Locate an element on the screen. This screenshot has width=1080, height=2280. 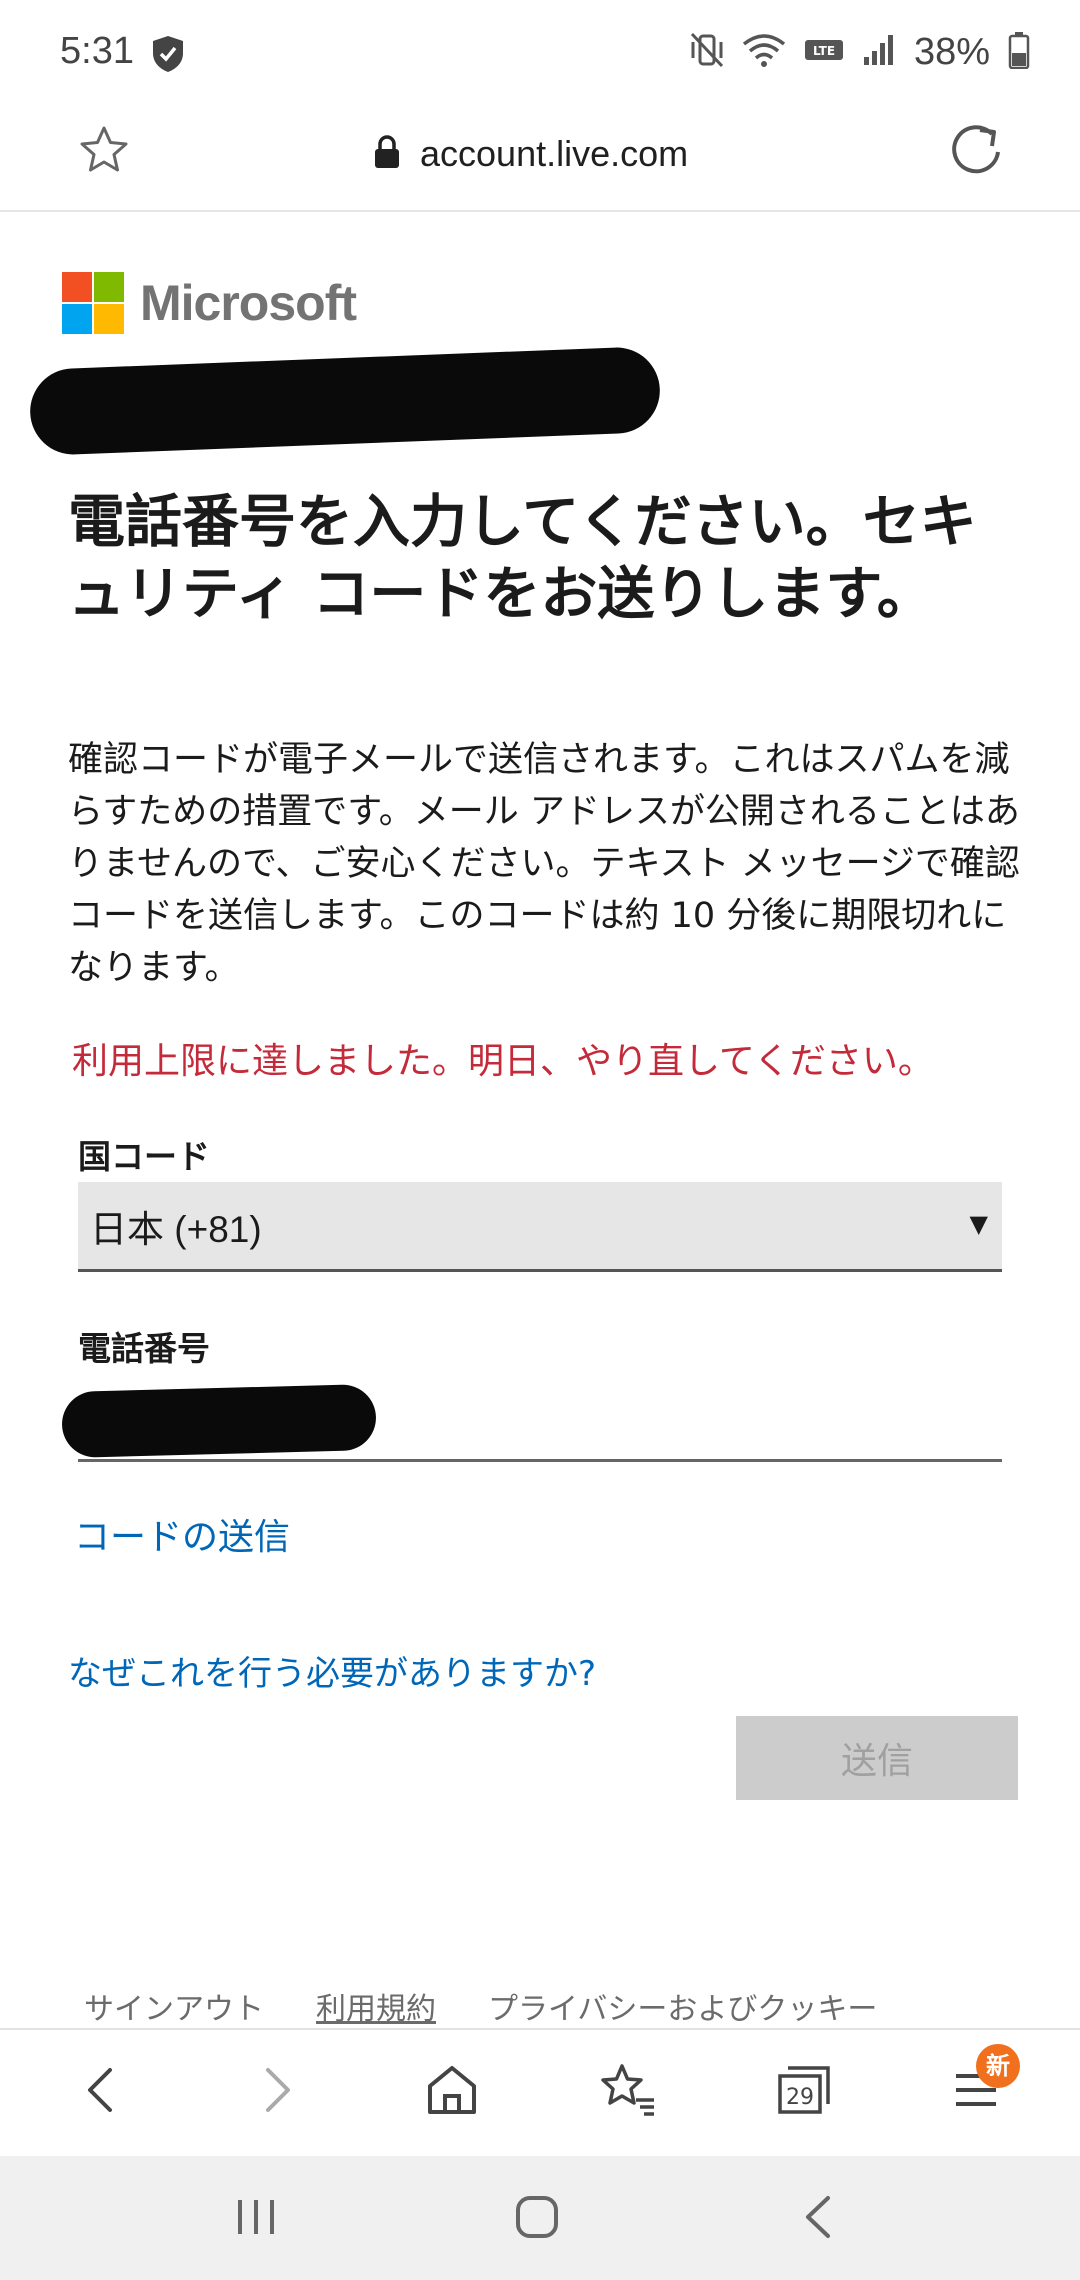
shield-icon is located at coordinates (168, 56).